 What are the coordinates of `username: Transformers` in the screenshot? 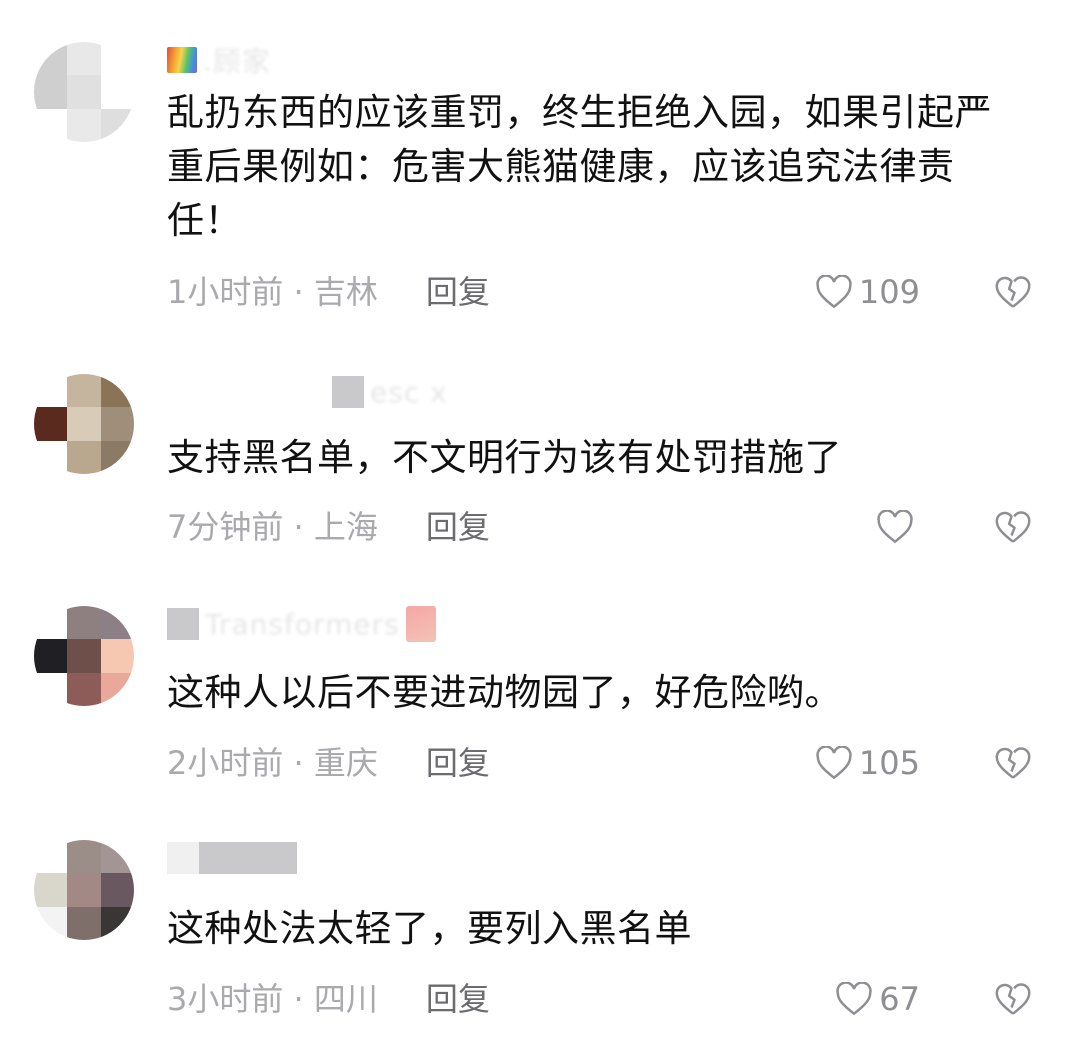 It's located at (301, 624).